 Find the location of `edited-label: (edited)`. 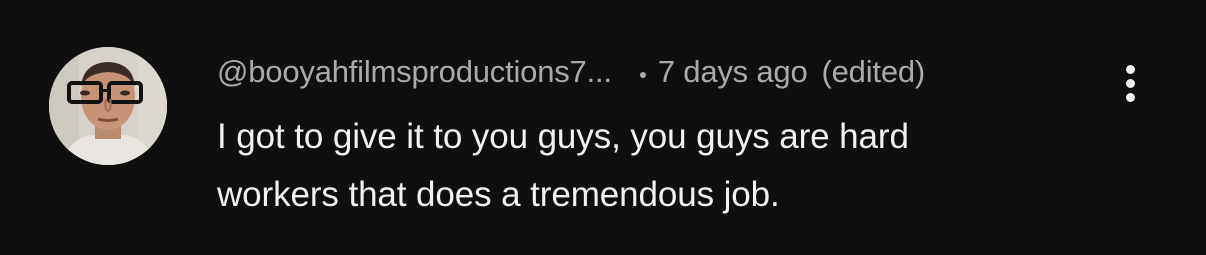

edited-label: (edited) is located at coordinates (873, 71).